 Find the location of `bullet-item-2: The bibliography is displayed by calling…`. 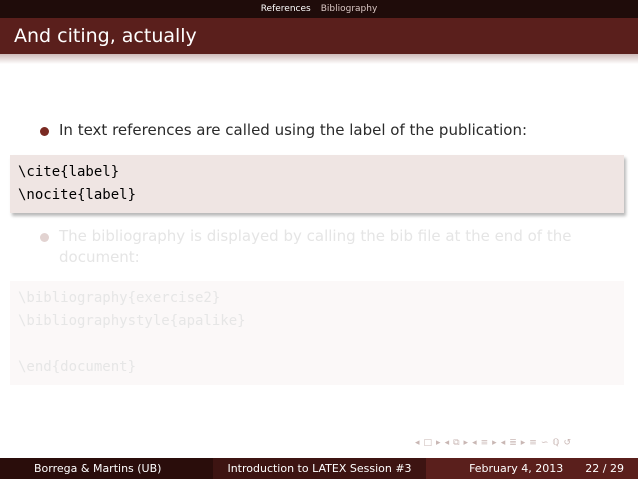

bullet-item-2: The bibliography is displayed by calling… is located at coordinates (325, 247).